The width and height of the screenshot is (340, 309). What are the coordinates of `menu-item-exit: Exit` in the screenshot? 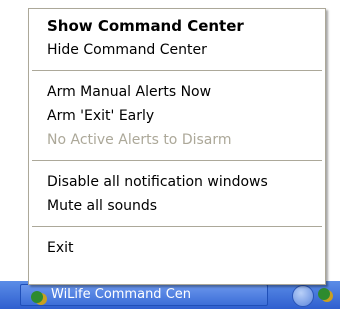 It's located at (177, 248).